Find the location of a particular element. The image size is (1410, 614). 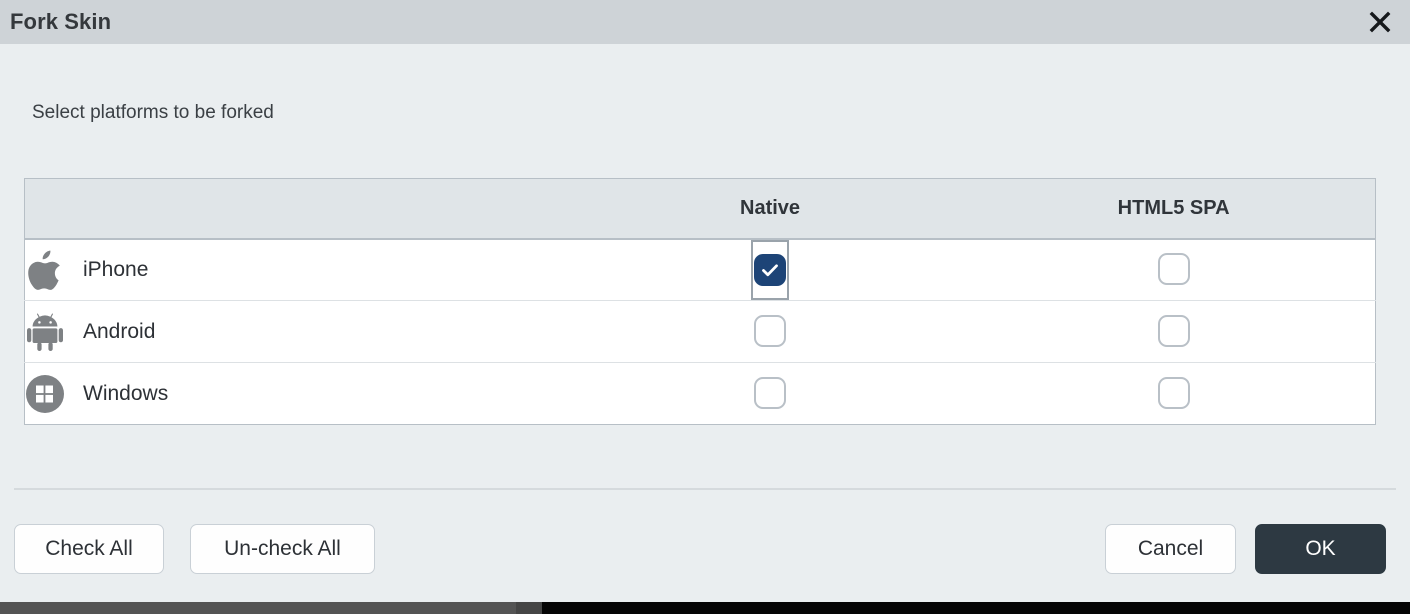

horizontal-scrollbar-thumb is located at coordinates (258, 608).